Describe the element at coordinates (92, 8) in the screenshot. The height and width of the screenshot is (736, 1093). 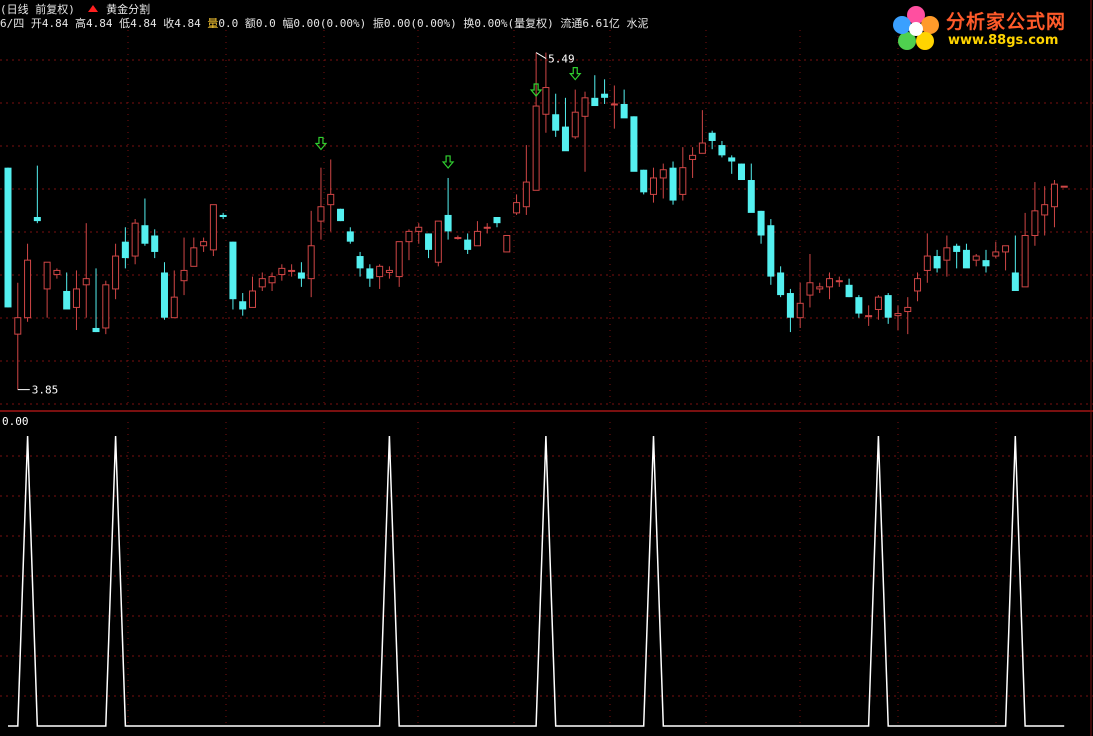
I see `arrow-up-icon` at that location.